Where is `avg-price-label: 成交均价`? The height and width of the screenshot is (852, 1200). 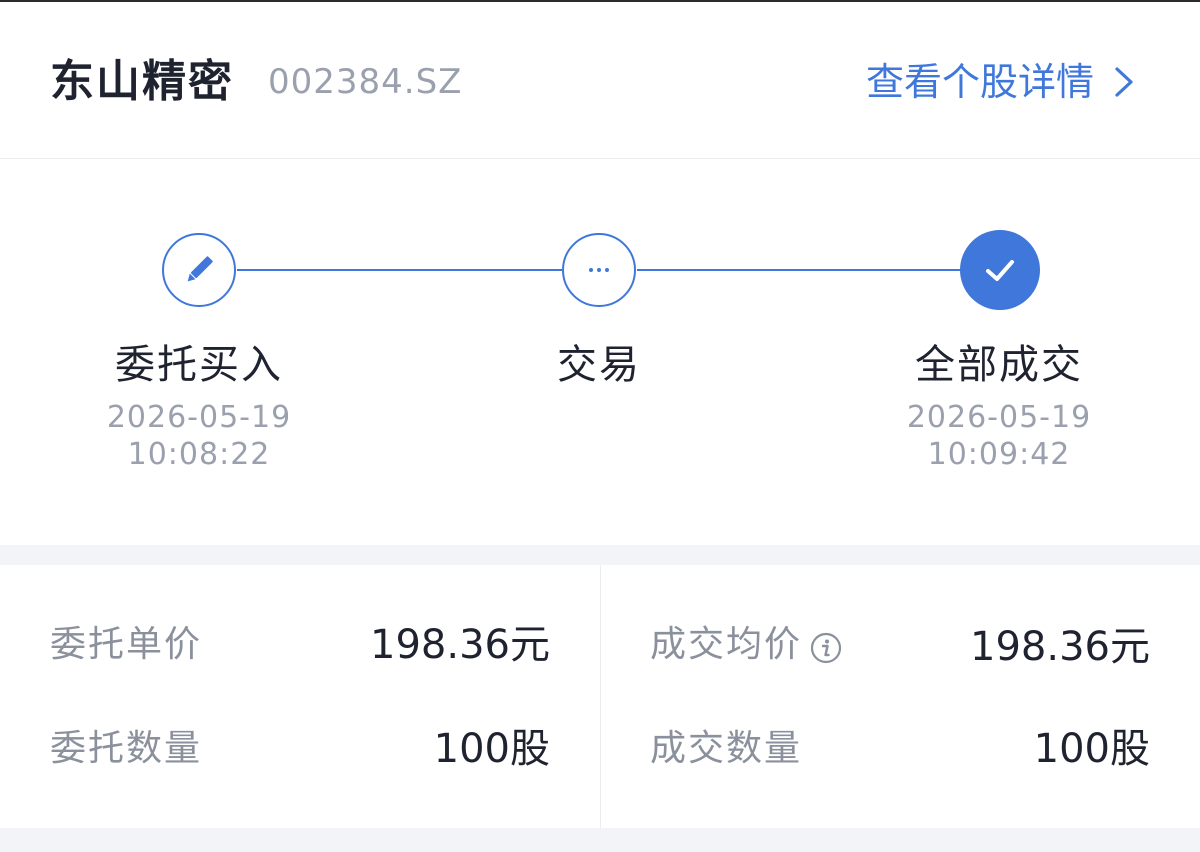 avg-price-label: 成交均价 is located at coordinates (726, 644).